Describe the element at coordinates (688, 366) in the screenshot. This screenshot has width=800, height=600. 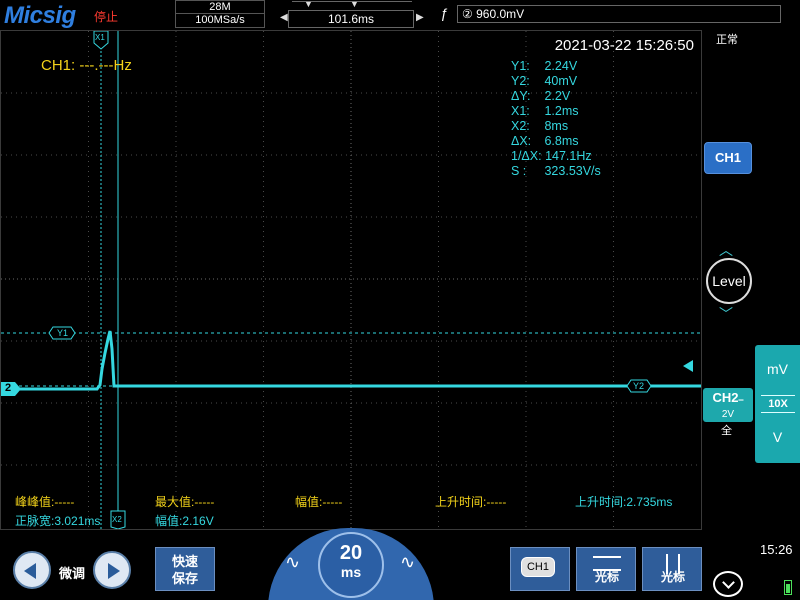
I see `trigger-level-arrow-icon` at that location.